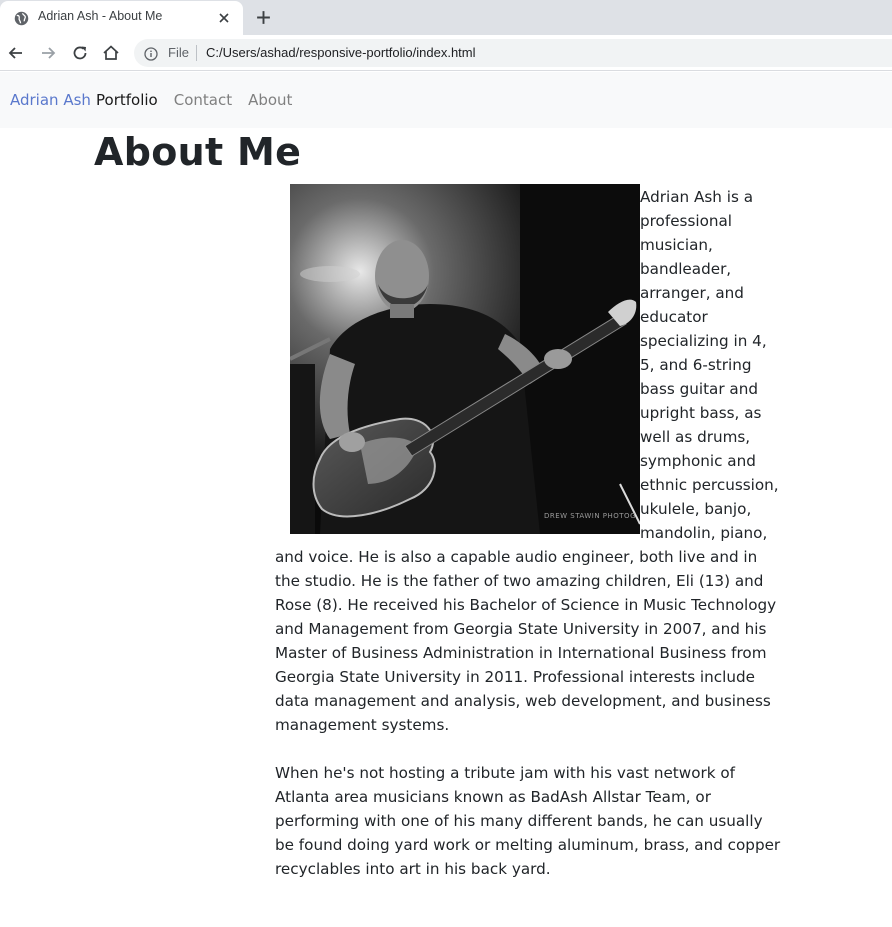 This screenshot has height=927, width=892. What do you see at coordinates (100, 16) in the screenshot?
I see `tab-title: Adrian Ash - About Me` at bounding box center [100, 16].